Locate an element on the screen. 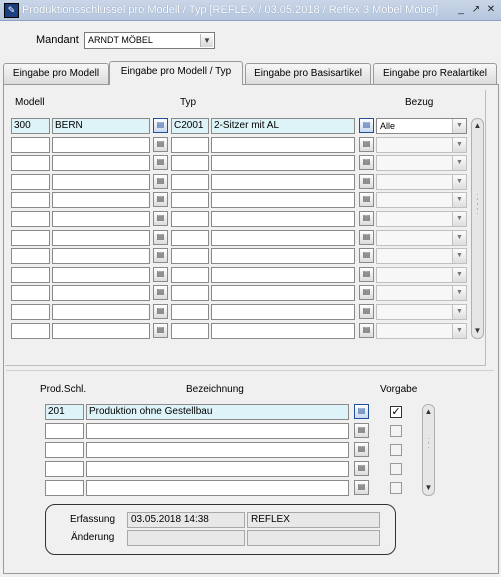  upper-grid-scrollbar: ▲ ⁚ ⁚ ⁚ ⁚ ▼ is located at coordinates (477, 228).